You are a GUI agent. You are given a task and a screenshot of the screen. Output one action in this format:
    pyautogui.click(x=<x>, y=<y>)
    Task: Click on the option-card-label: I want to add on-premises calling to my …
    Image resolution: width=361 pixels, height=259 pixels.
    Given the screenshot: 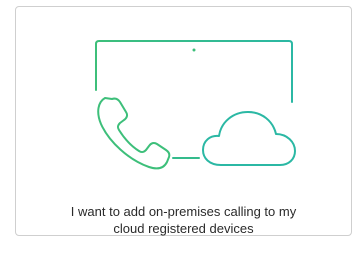 What is the action you would take?
    pyautogui.click(x=183, y=220)
    